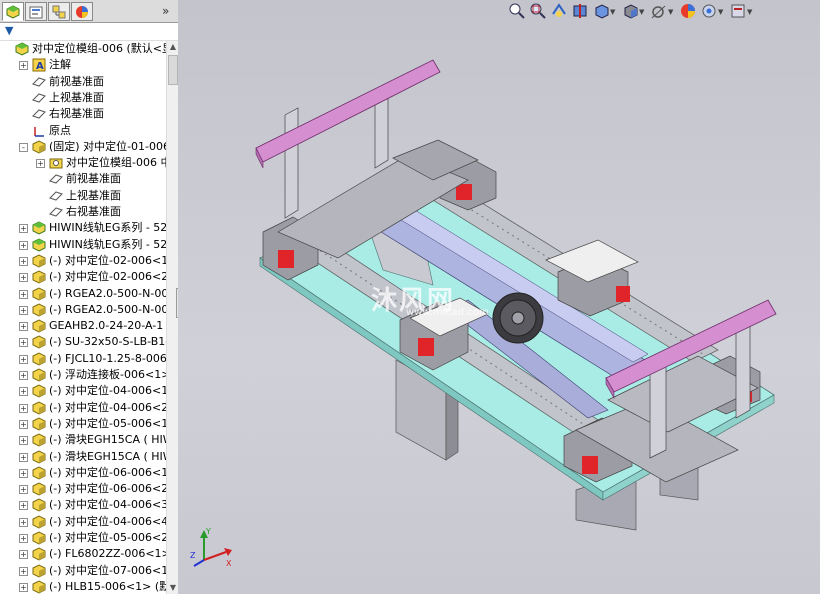  Describe the element at coordinates (116, 163) in the screenshot. I see `tree-row-label: 对中定位模组-006 中的` at that location.